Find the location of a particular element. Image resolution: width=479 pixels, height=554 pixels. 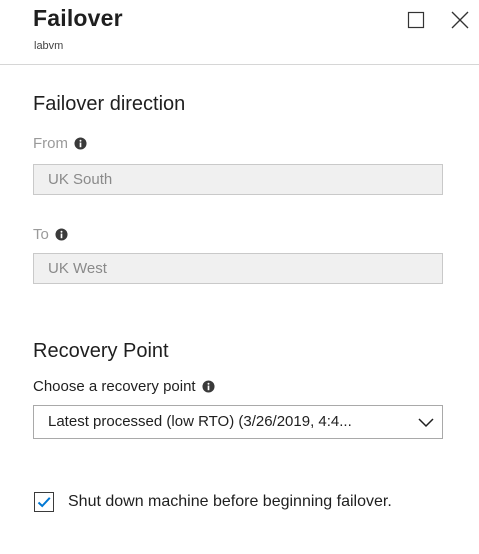

blade-subtitle: labvm is located at coordinates (49, 46).